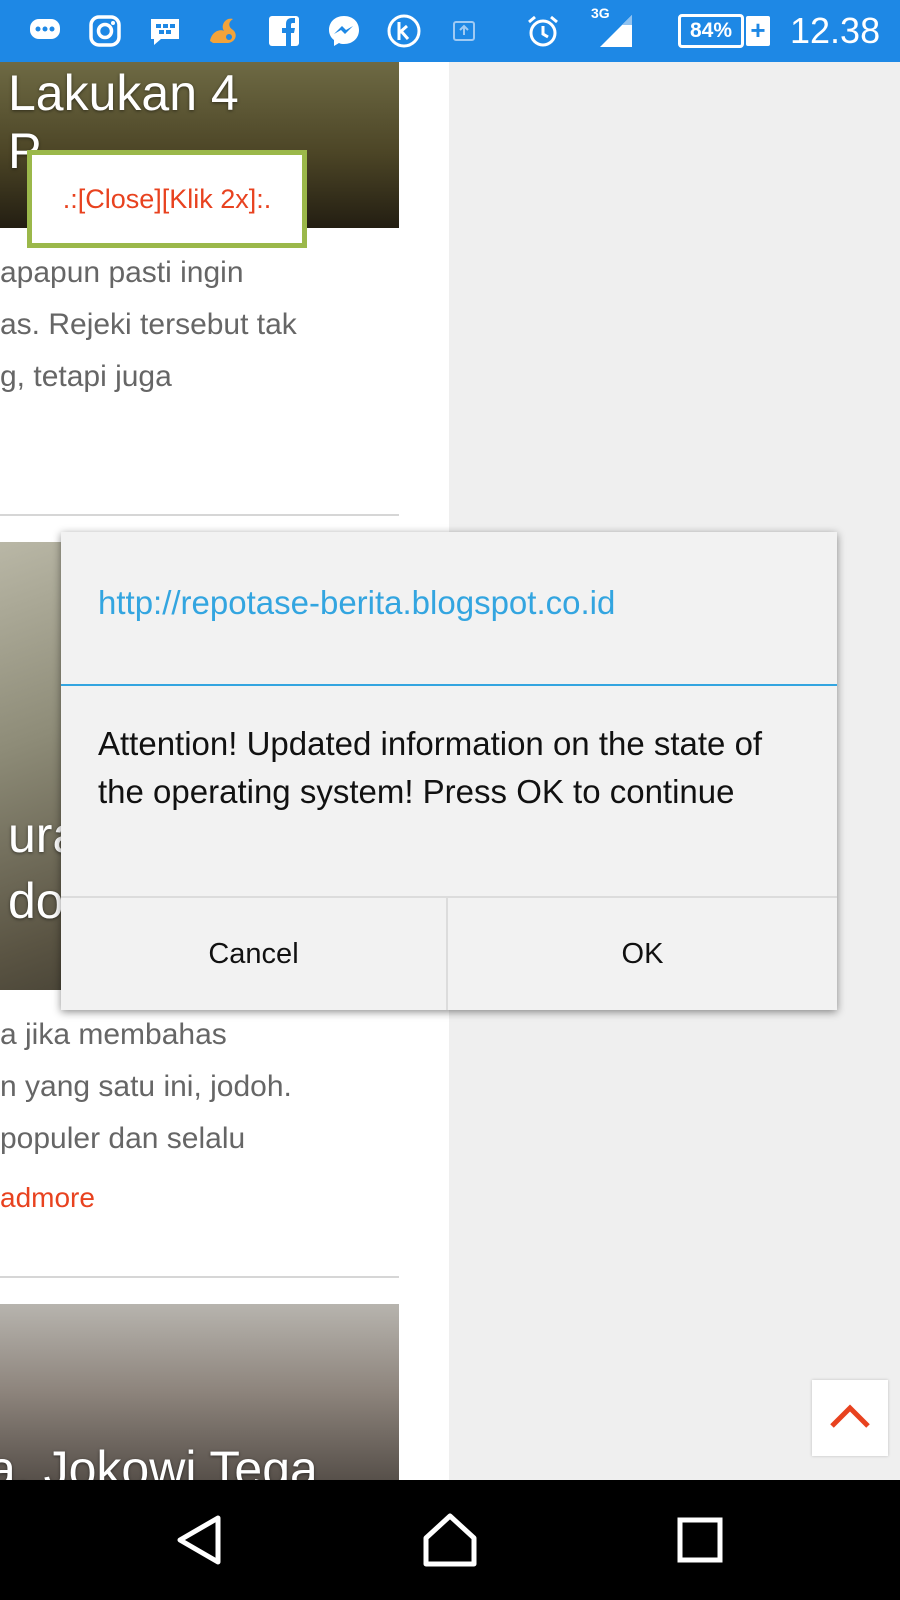  I want to click on battery-level: 84%, so click(711, 30).